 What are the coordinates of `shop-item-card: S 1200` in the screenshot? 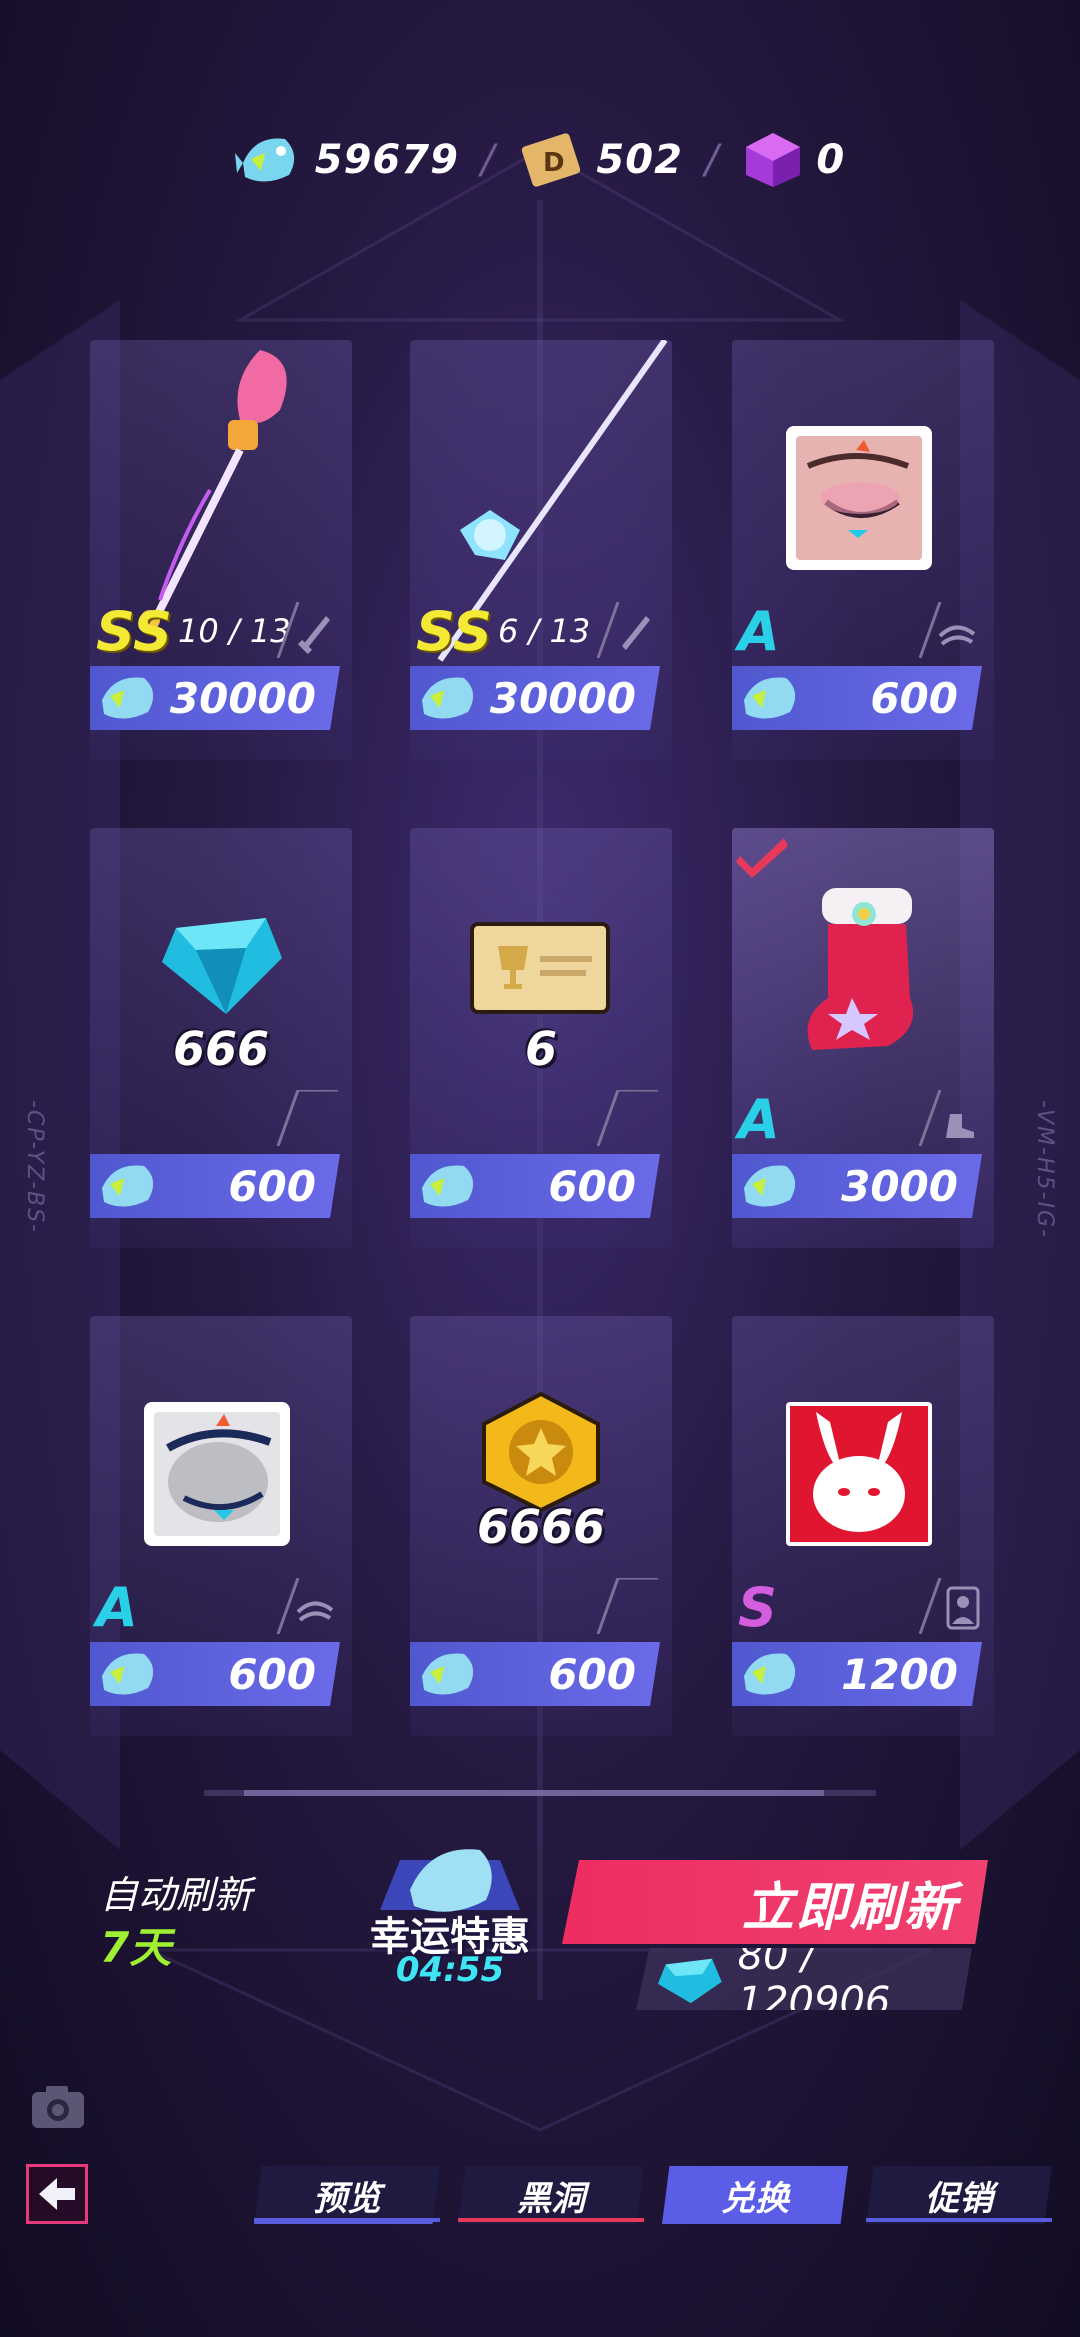 It's located at (863, 1526).